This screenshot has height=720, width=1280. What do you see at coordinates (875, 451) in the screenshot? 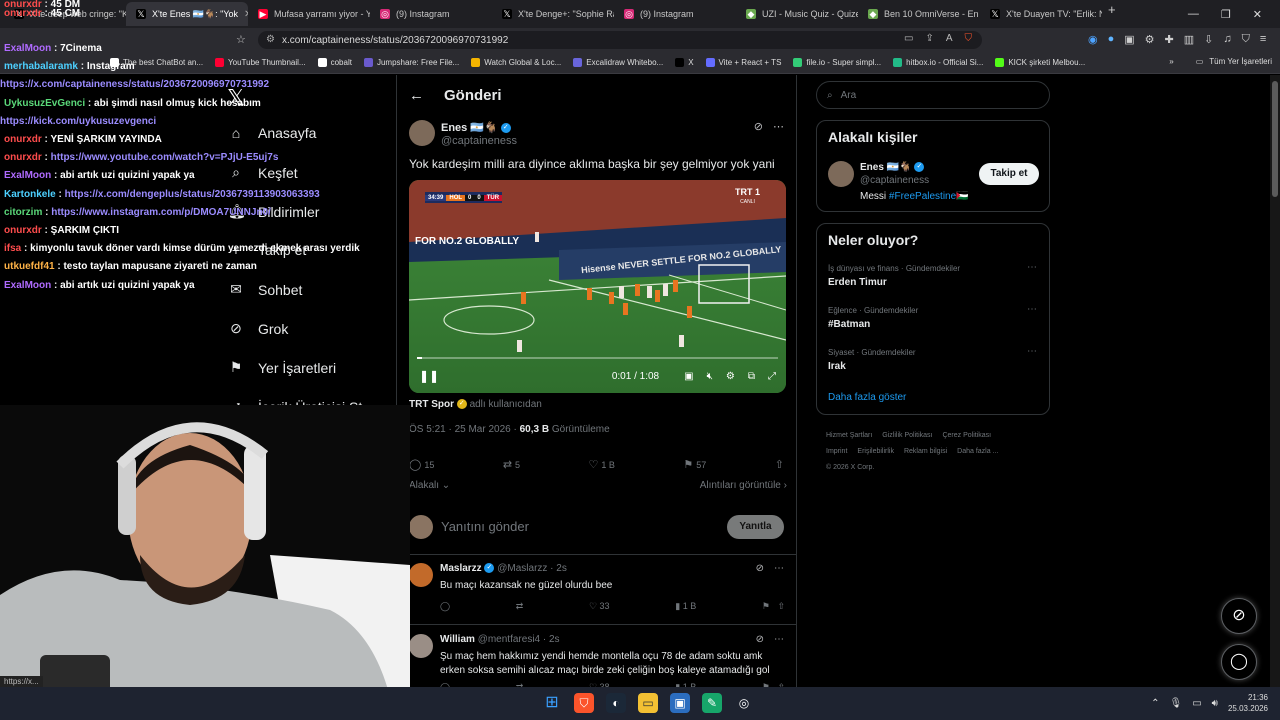
I see `footer-link: Erişilebilirlik` at bounding box center [875, 451].